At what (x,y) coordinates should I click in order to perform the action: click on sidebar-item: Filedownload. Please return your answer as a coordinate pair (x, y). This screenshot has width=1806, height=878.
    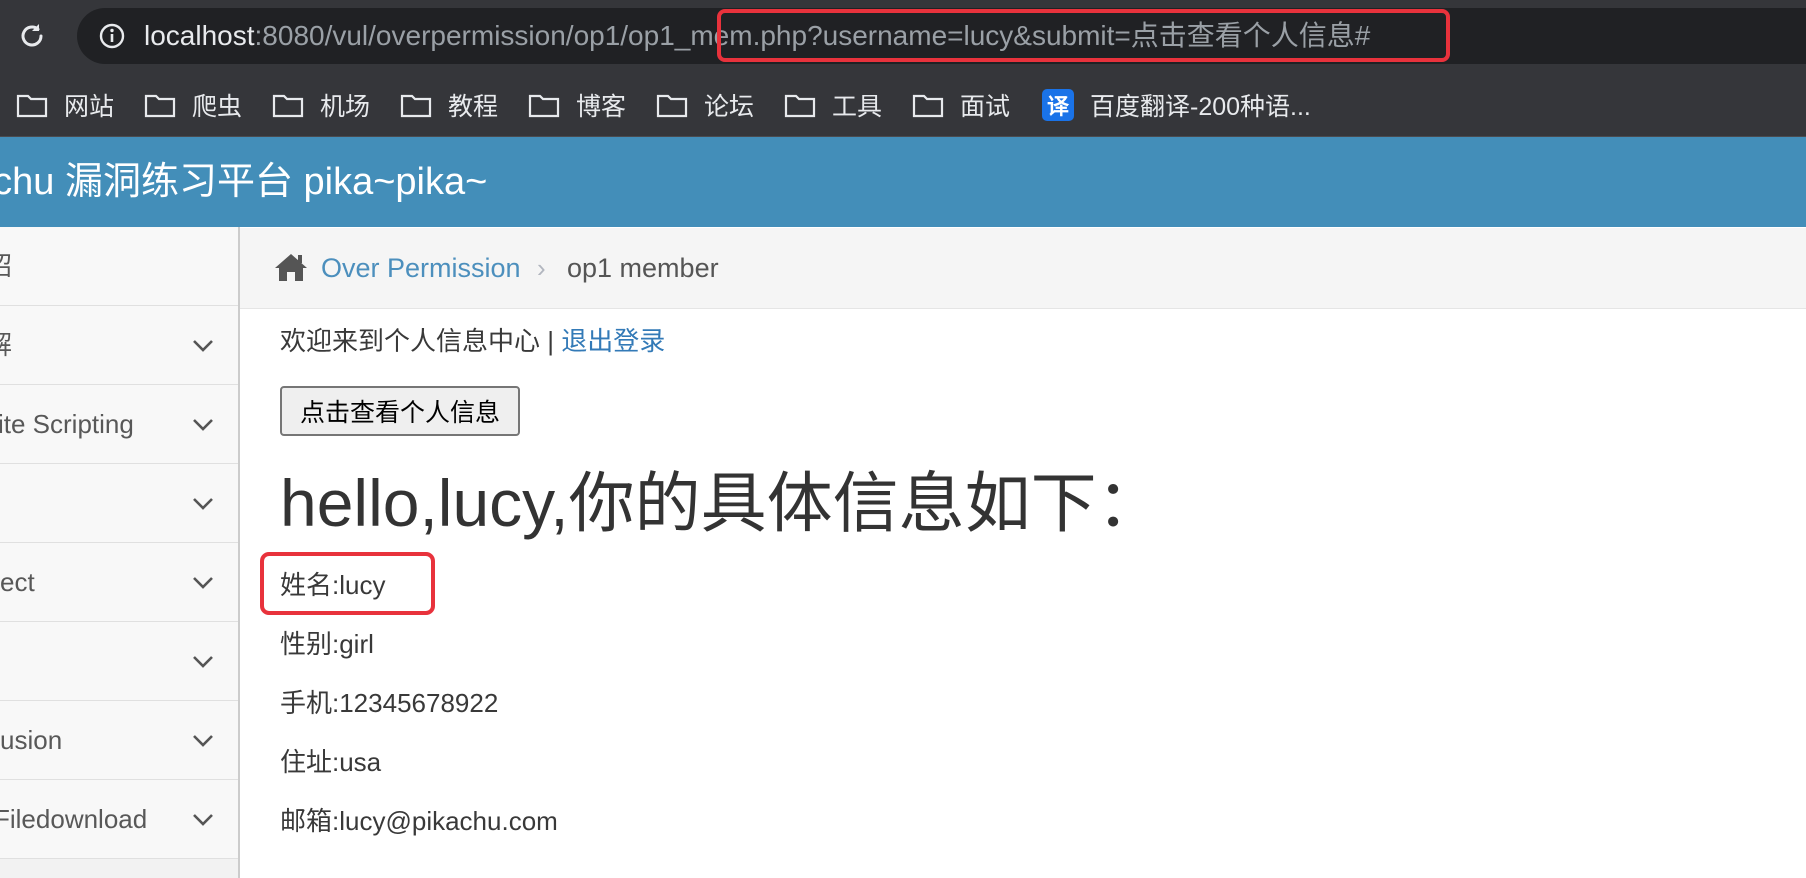
    Looking at the image, I should click on (119, 819).